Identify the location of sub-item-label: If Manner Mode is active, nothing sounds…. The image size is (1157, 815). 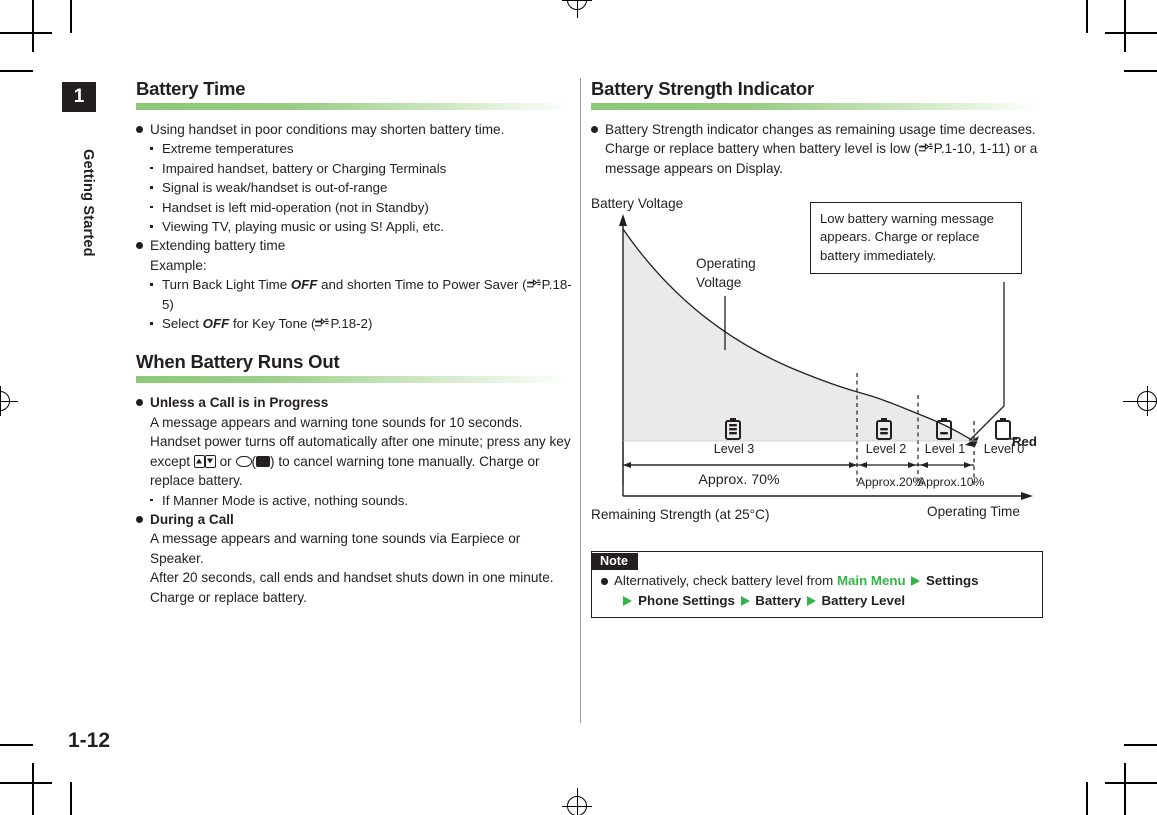
(285, 500).